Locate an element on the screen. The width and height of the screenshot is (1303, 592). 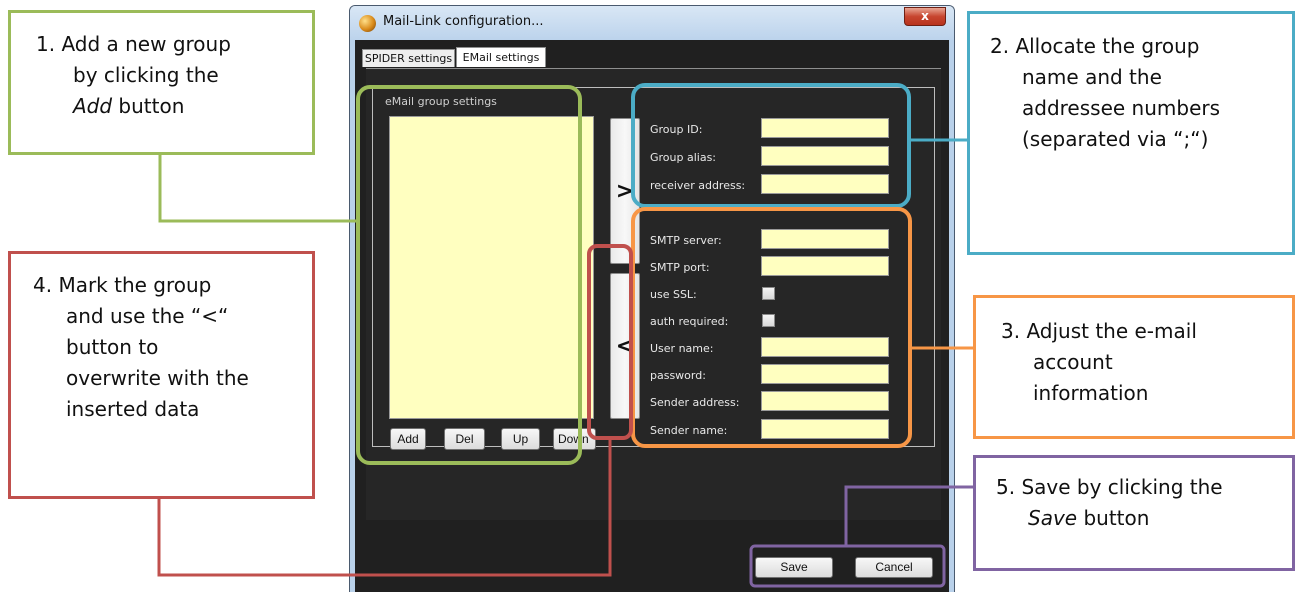
add-button: Add is located at coordinates (408, 439).